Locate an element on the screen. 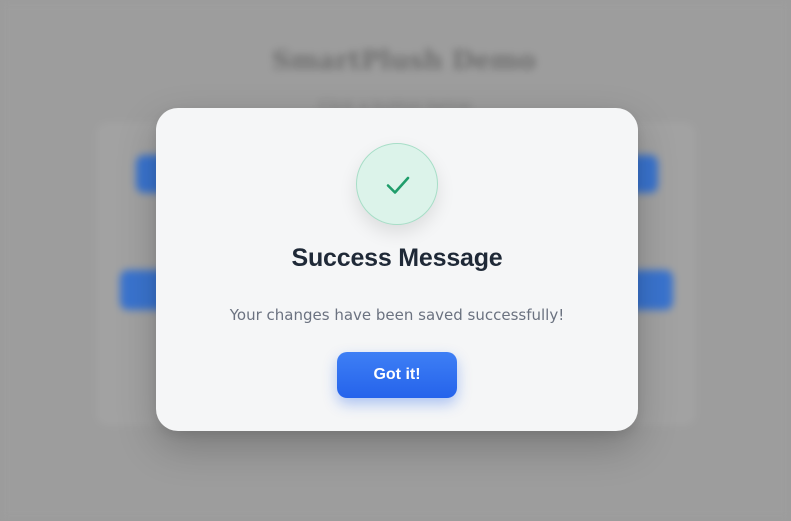  check-icon is located at coordinates (398, 185).